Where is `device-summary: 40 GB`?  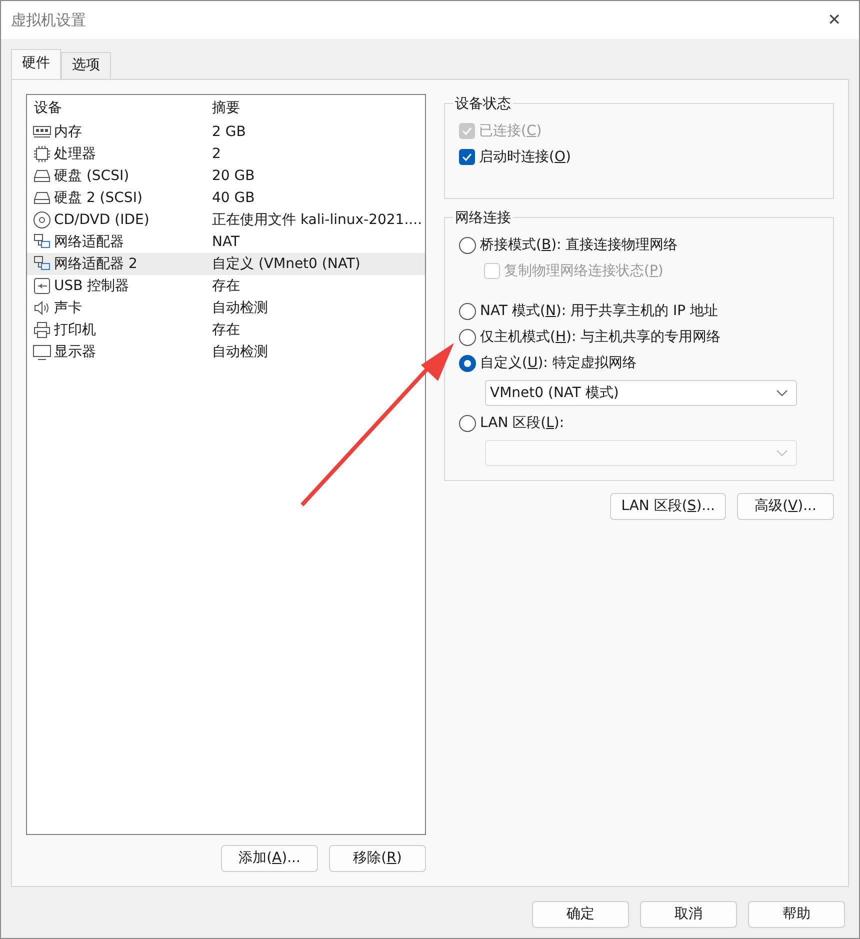 device-summary: 40 GB is located at coordinates (233, 198).